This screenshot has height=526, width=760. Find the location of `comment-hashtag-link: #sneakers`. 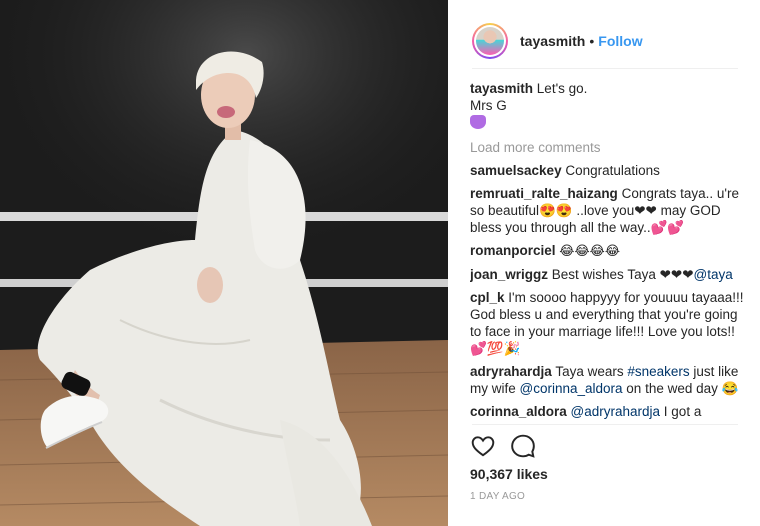

comment-hashtag-link: #sneakers is located at coordinates (658, 371).